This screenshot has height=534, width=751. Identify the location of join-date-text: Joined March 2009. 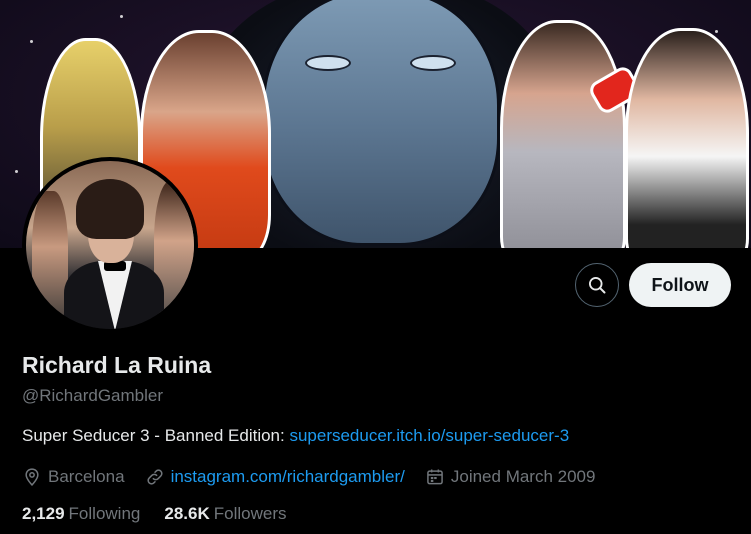
(523, 476).